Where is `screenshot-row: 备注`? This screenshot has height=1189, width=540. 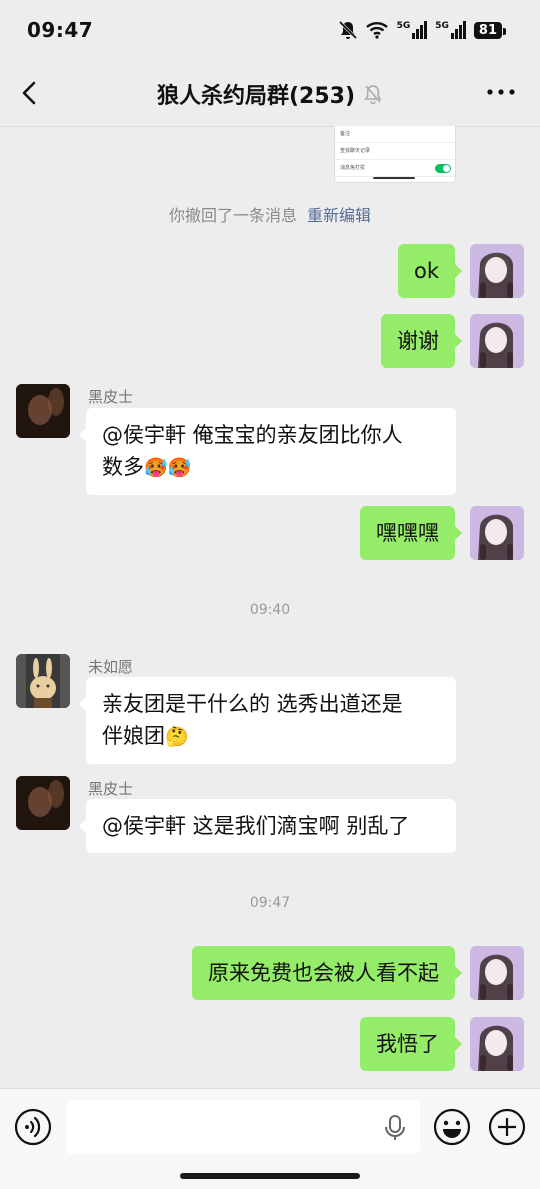 screenshot-row: 备注 is located at coordinates (395, 134).